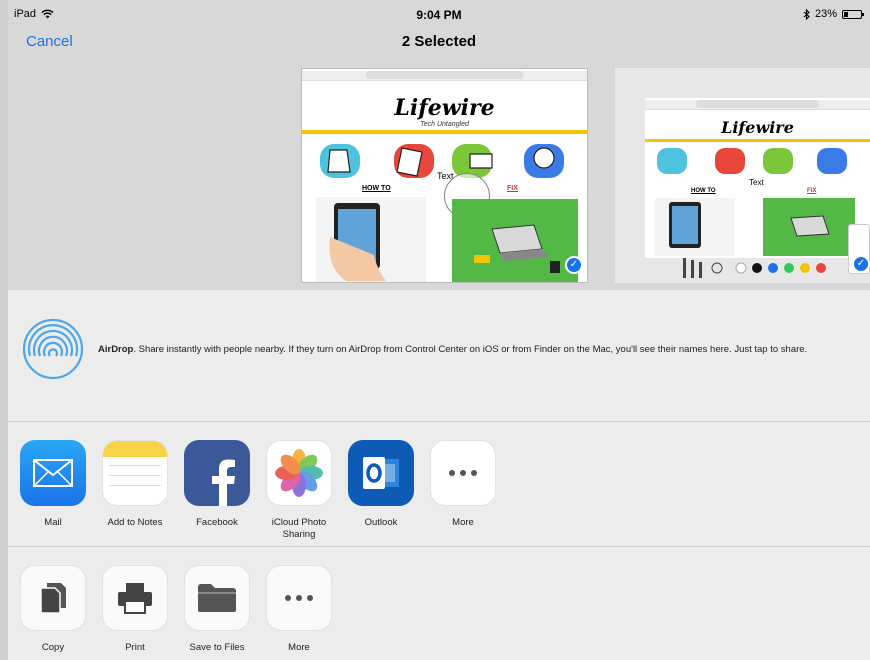 The height and width of the screenshot is (660, 870). I want to click on bluetooth-icon, so click(806, 14).